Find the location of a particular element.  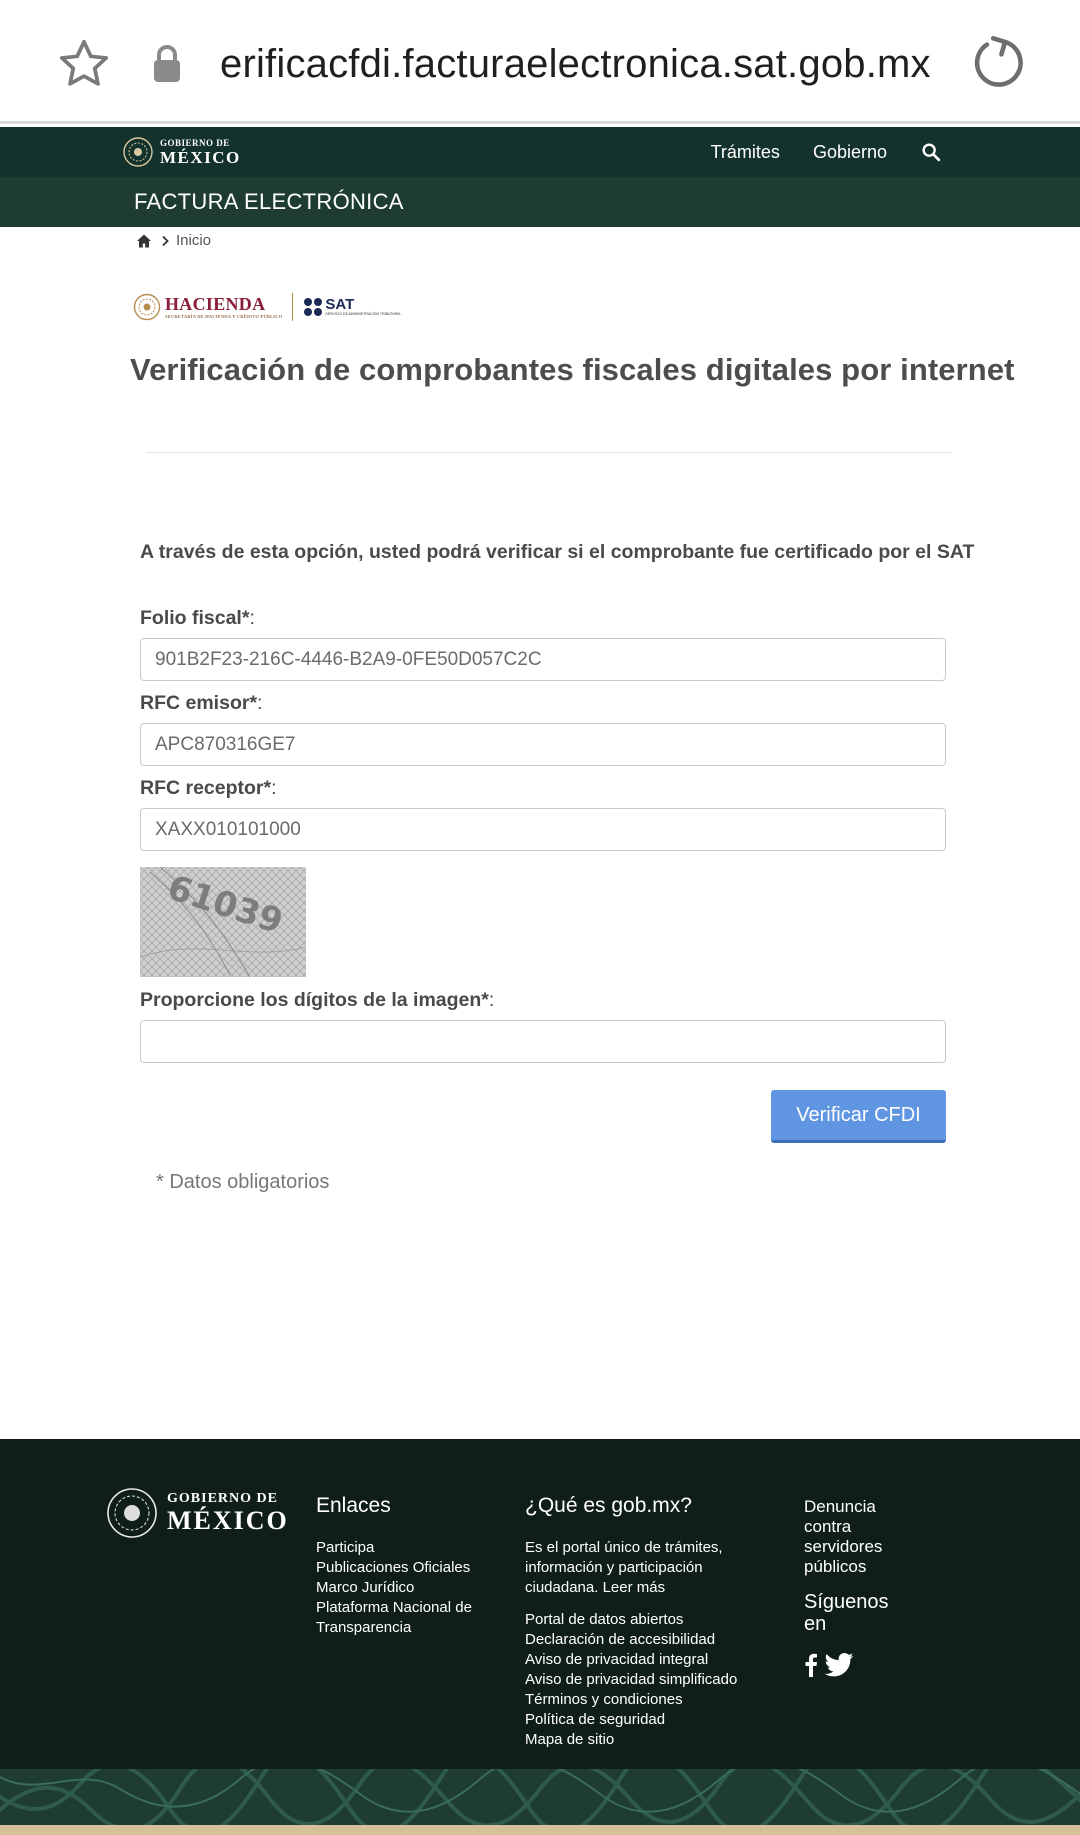

link-seguridad: Política de seguridad is located at coordinates (645, 1720).